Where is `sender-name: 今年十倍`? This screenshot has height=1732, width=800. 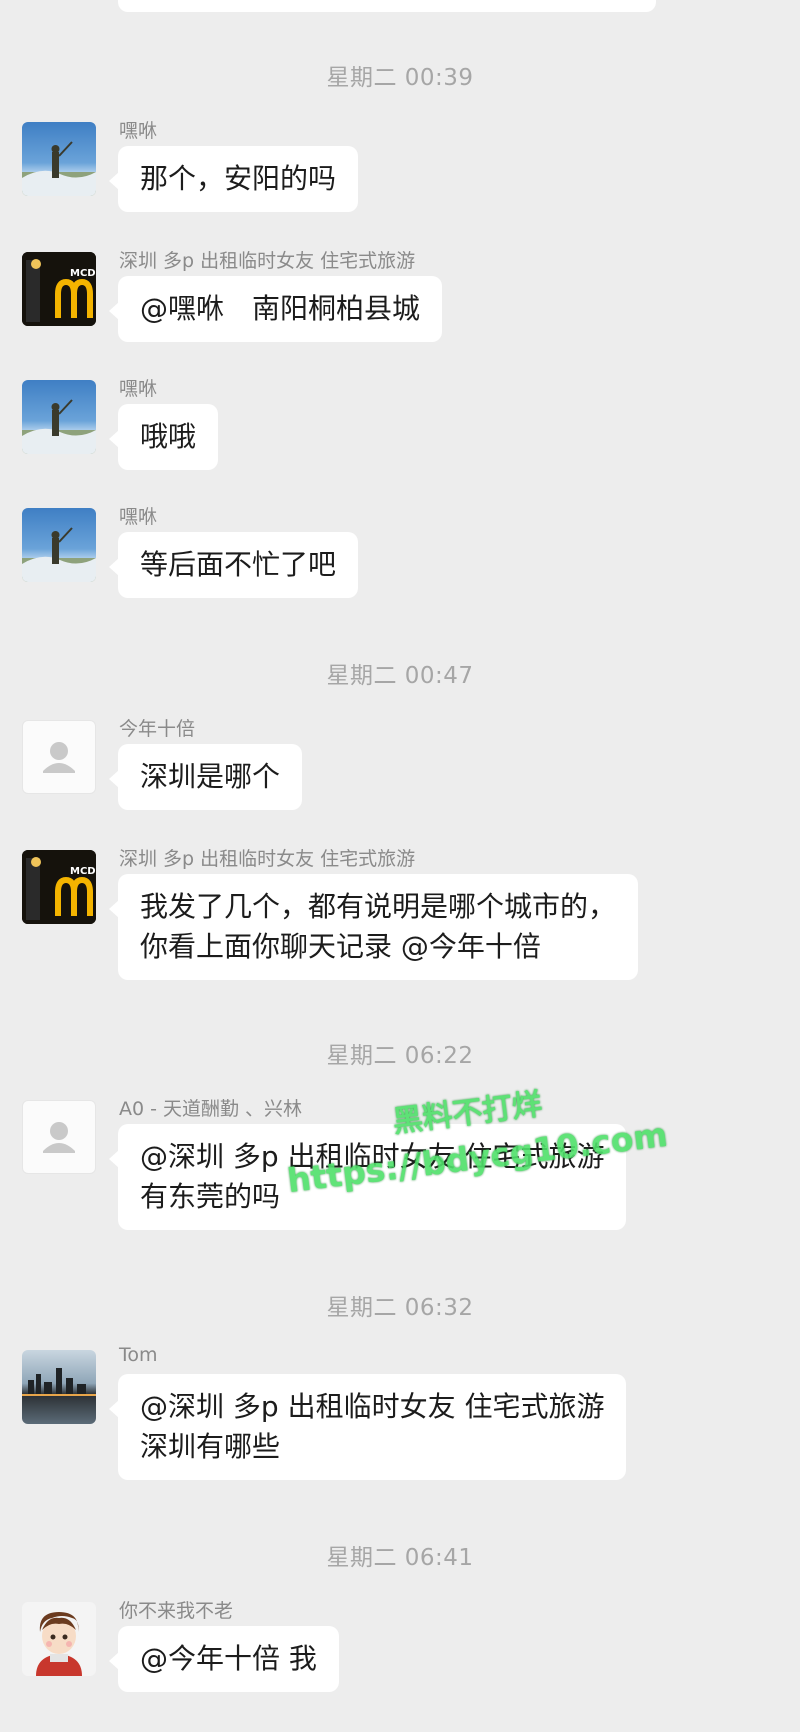
sender-name: 今年十倍 is located at coordinates (157, 729).